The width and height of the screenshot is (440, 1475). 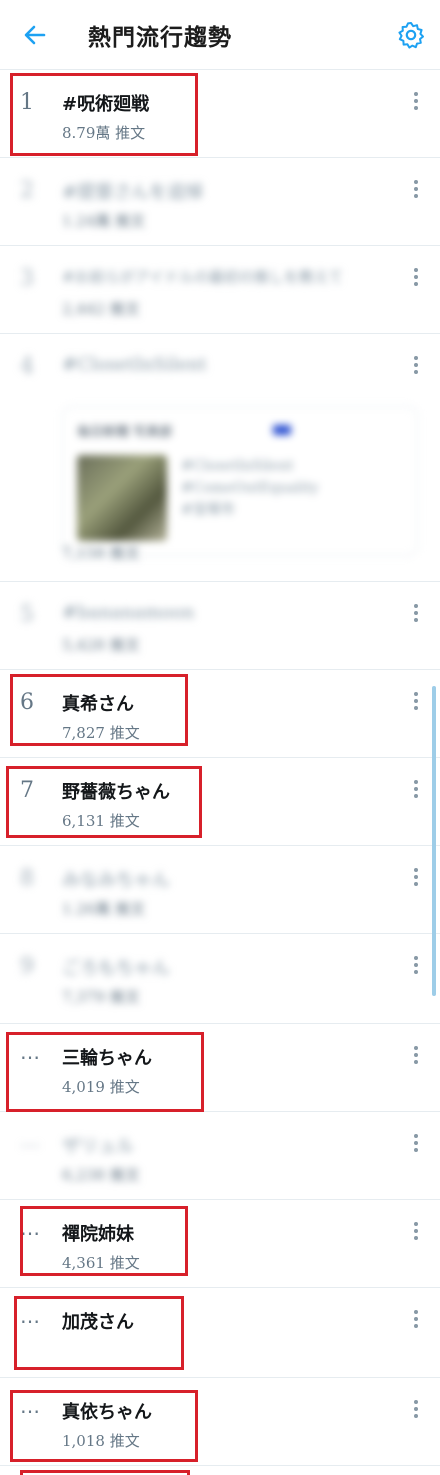 What do you see at coordinates (134, 364) in the screenshot?
I see `trend-name: #ClosetInSilent` at bounding box center [134, 364].